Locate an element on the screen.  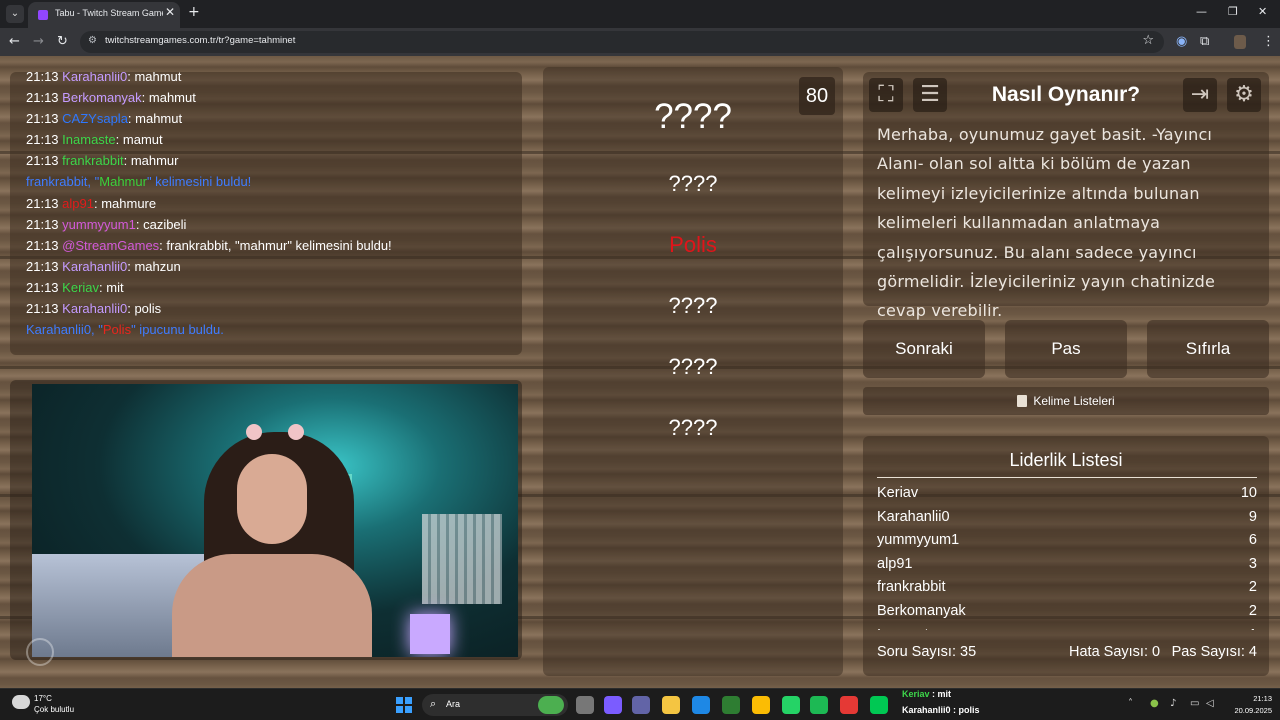
chat-text: : mahmur is located at coordinates (151, 161).